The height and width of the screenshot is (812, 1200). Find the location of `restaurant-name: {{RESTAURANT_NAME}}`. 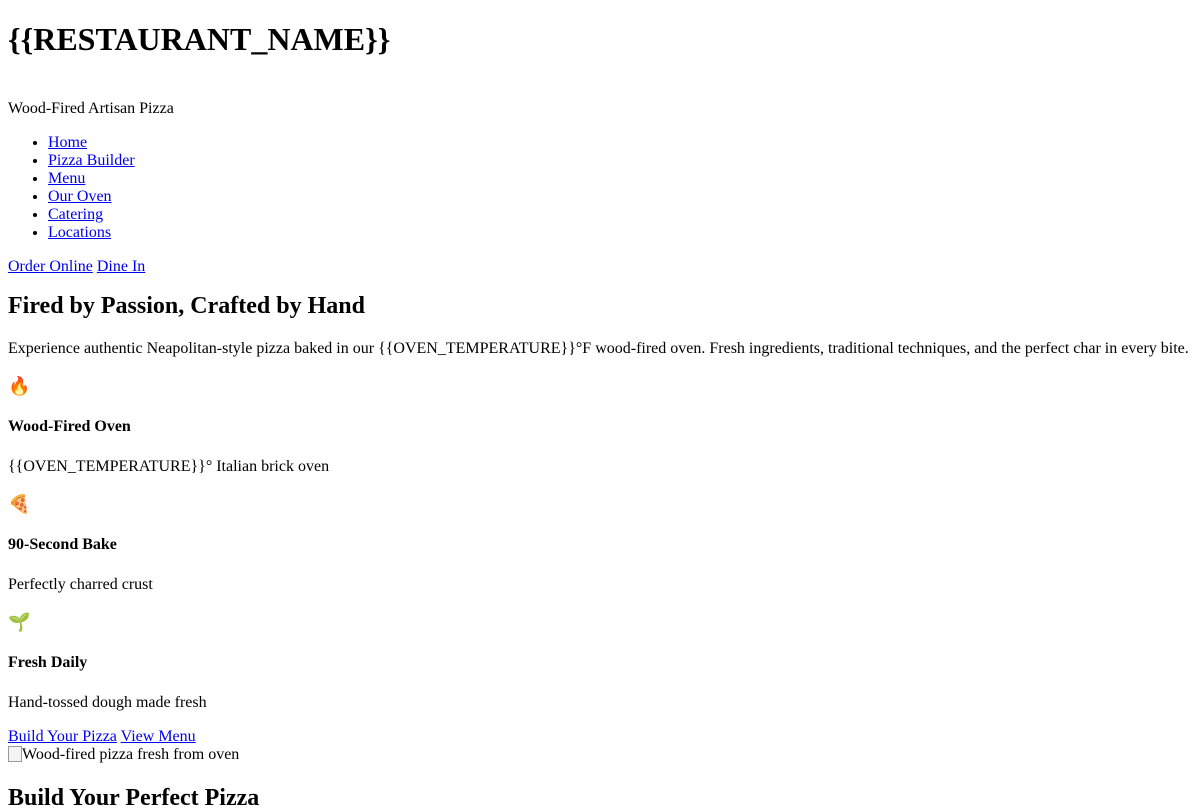

restaurant-name: {{RESTAURANT_NAME}} is located at coordinates (199, 39).